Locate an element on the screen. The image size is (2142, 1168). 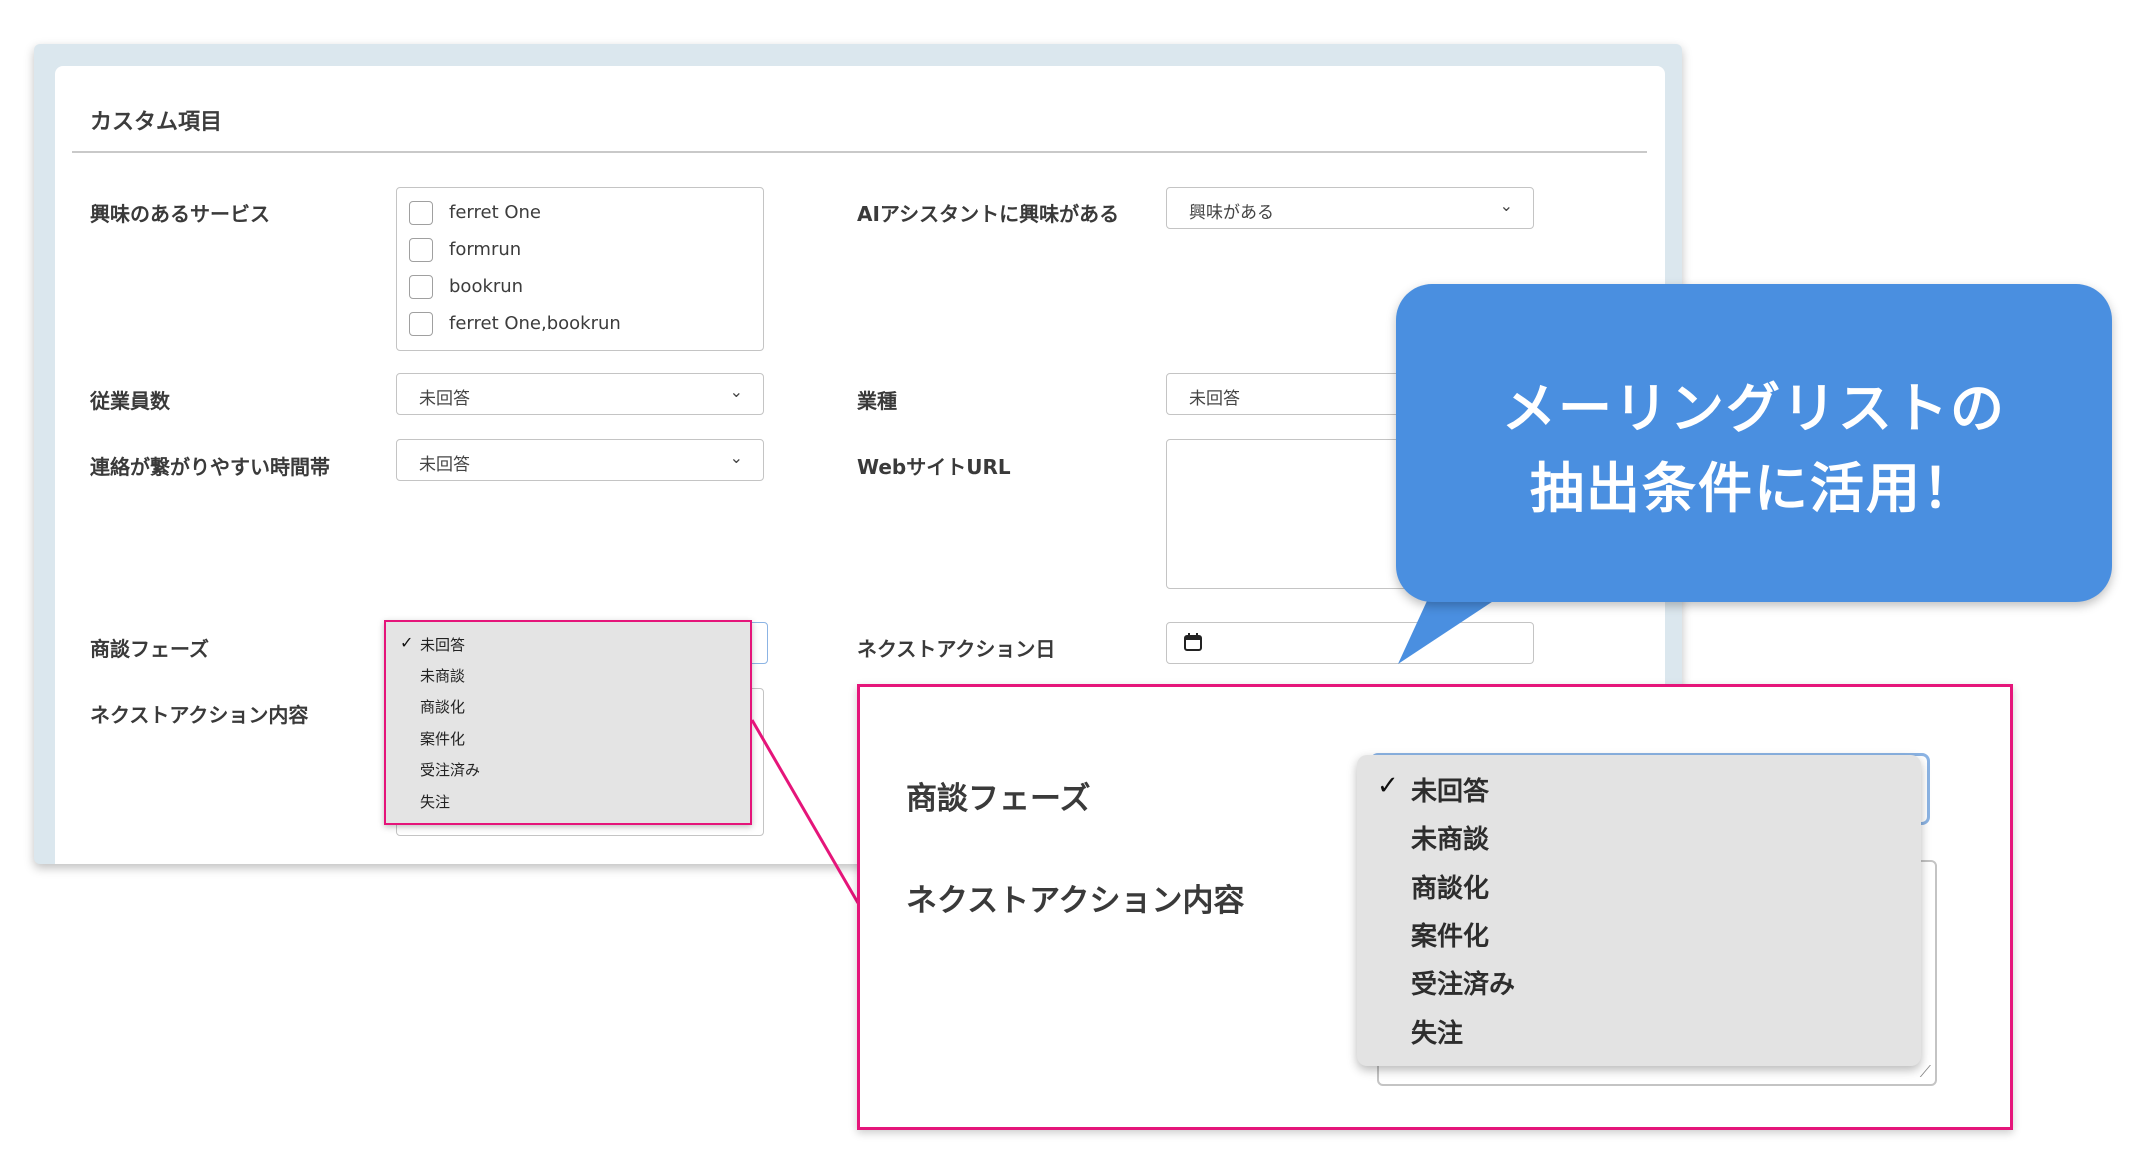
bubble-line-2: 抽出条件に活用！ is located at coordinates (1754, 488).